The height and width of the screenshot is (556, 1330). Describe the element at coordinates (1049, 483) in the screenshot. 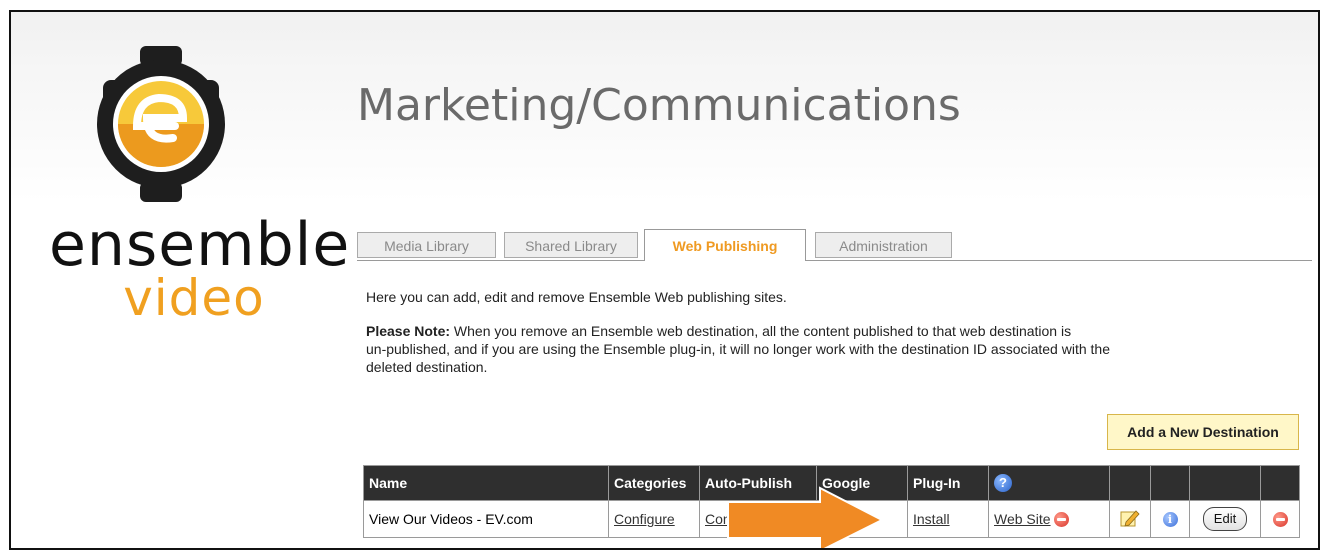

I see `header-help: ?` at that location.